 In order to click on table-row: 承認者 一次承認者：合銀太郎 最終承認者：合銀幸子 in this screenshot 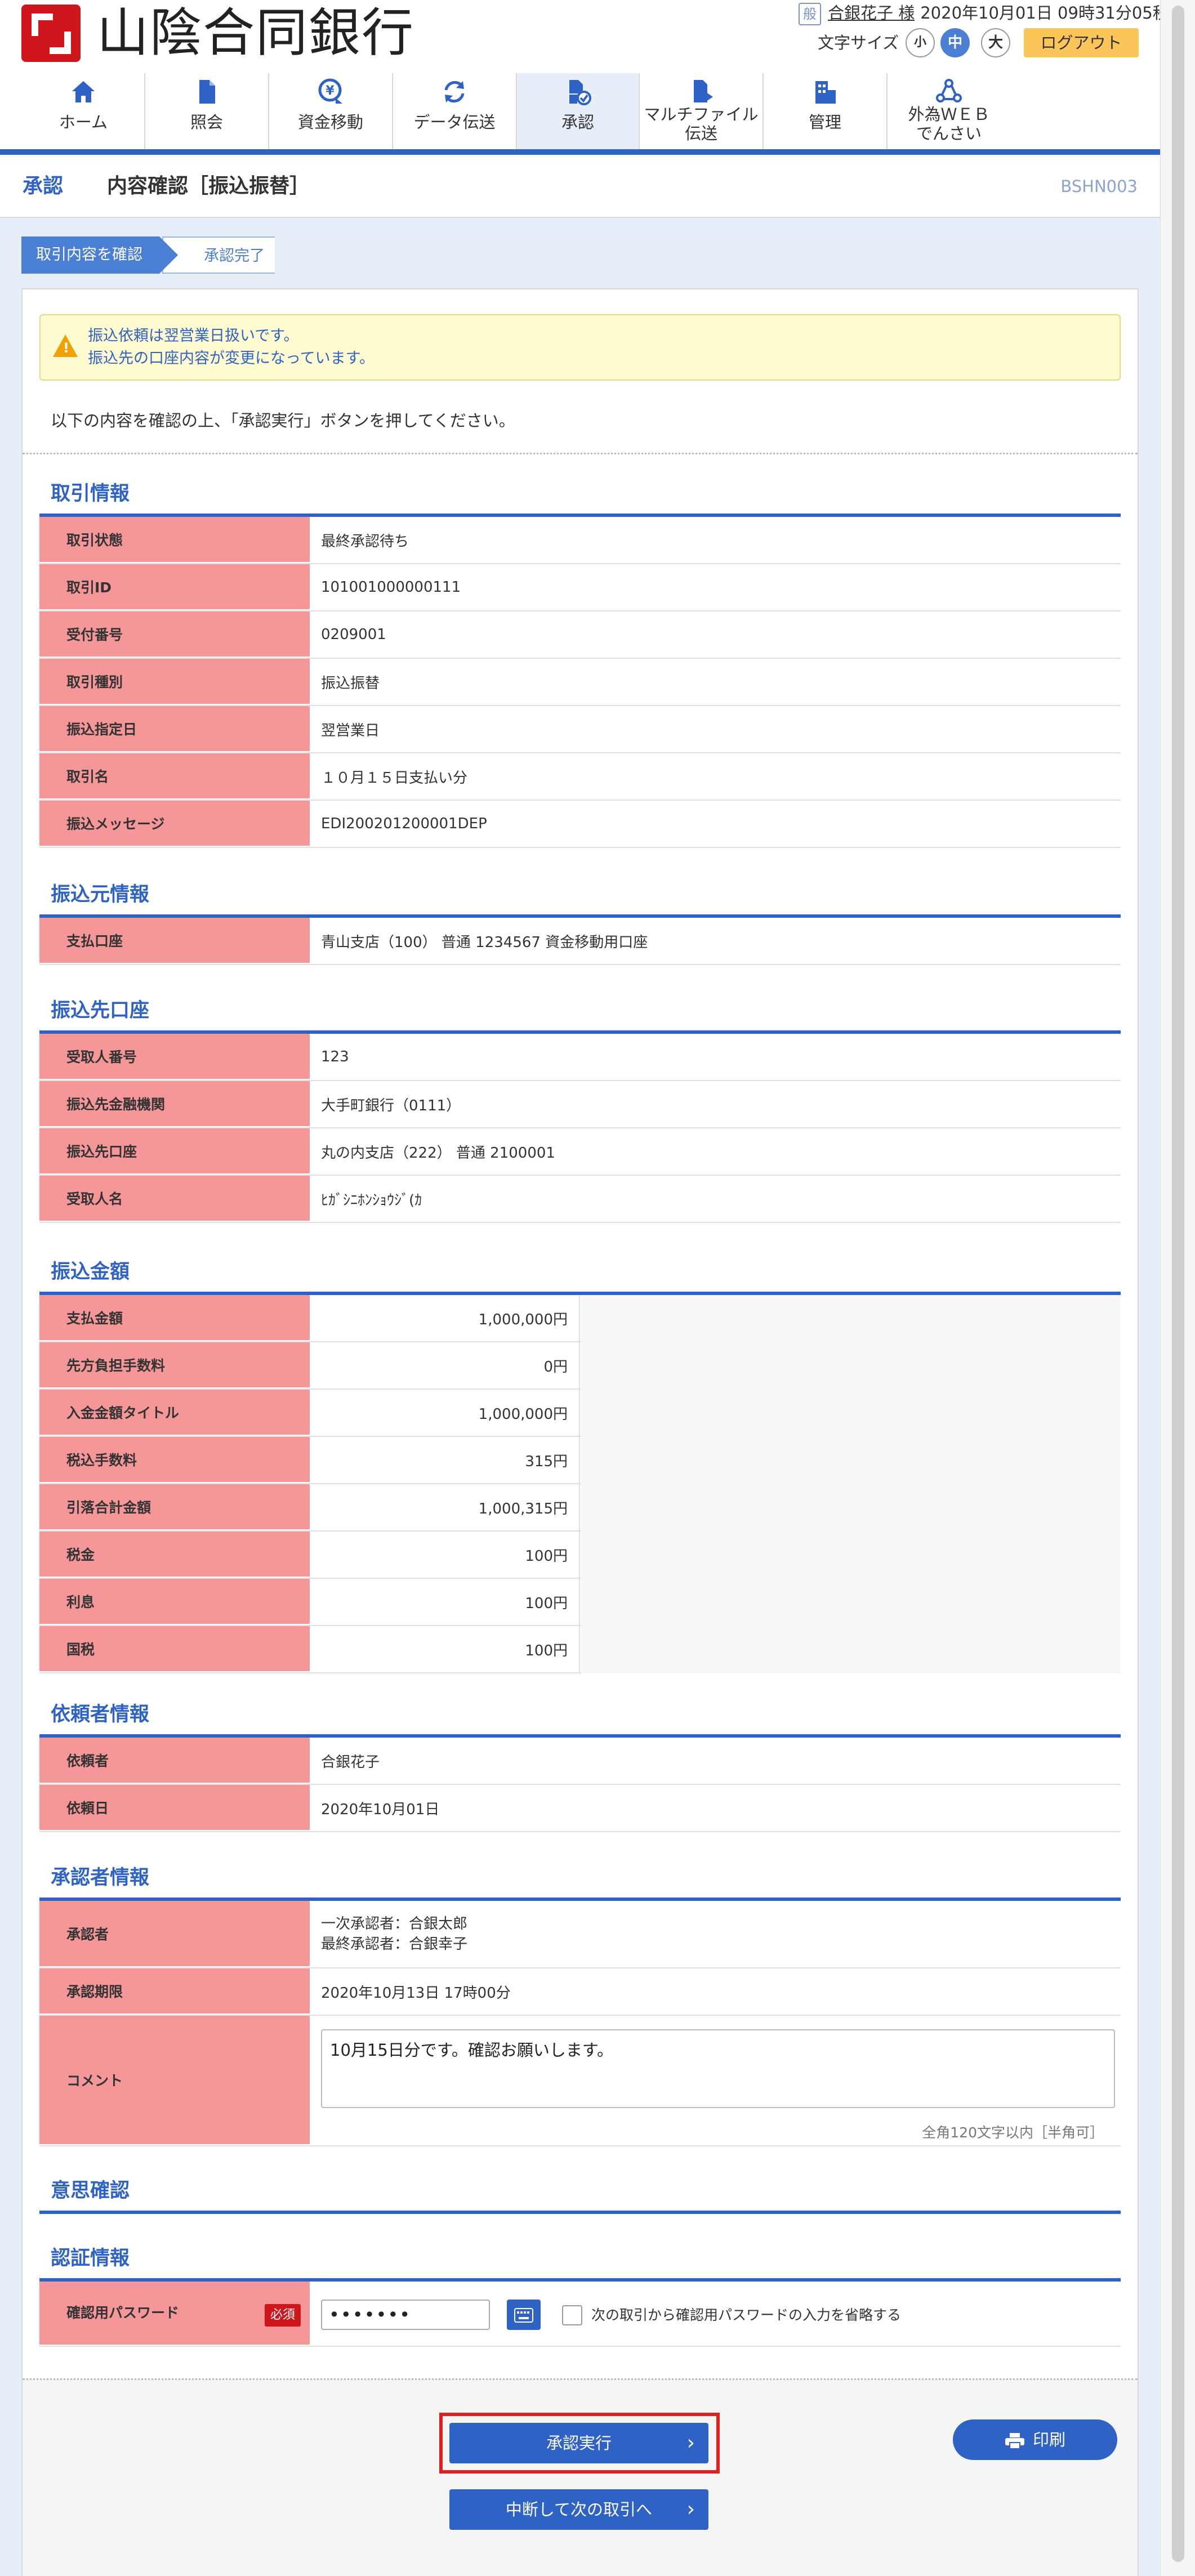, I will do `click(580, 1934)`.